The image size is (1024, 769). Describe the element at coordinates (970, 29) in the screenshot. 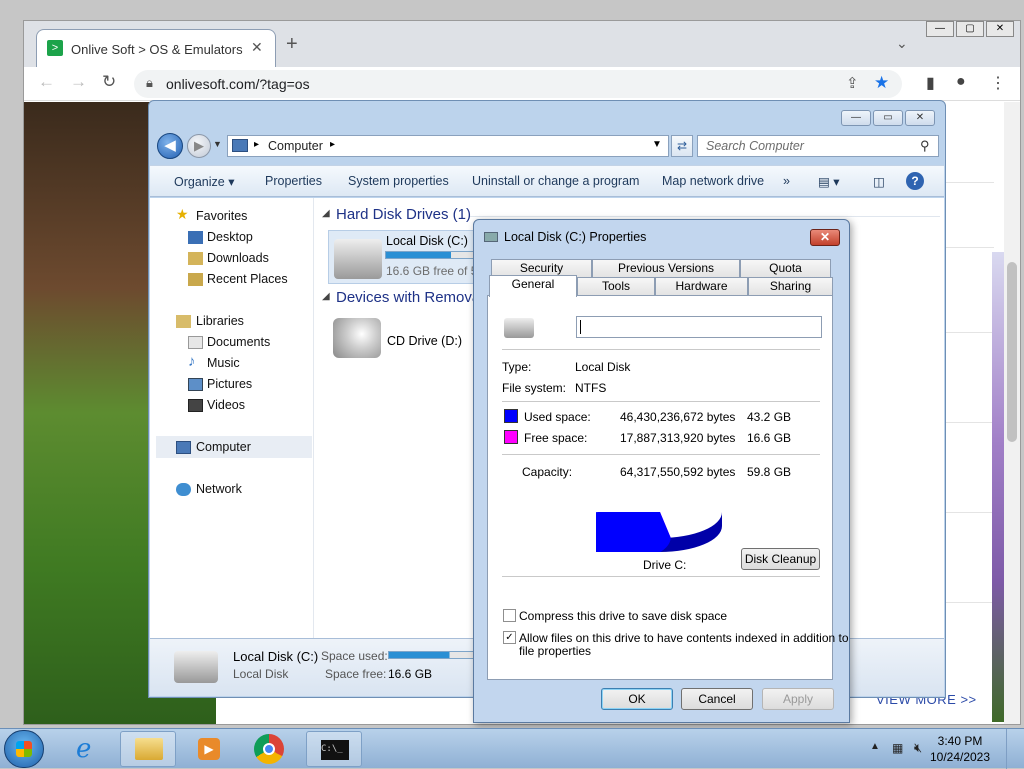

I see `maximize-icon: ▢` at that location.